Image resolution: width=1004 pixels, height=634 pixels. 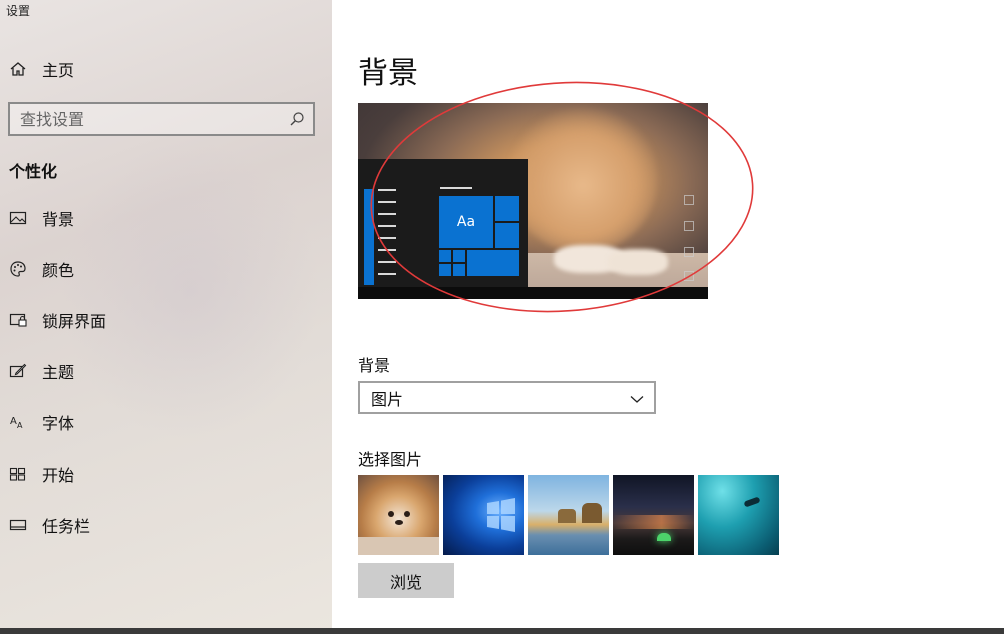 I want to click on section-title: 个性化, so click(x=33, y=171).